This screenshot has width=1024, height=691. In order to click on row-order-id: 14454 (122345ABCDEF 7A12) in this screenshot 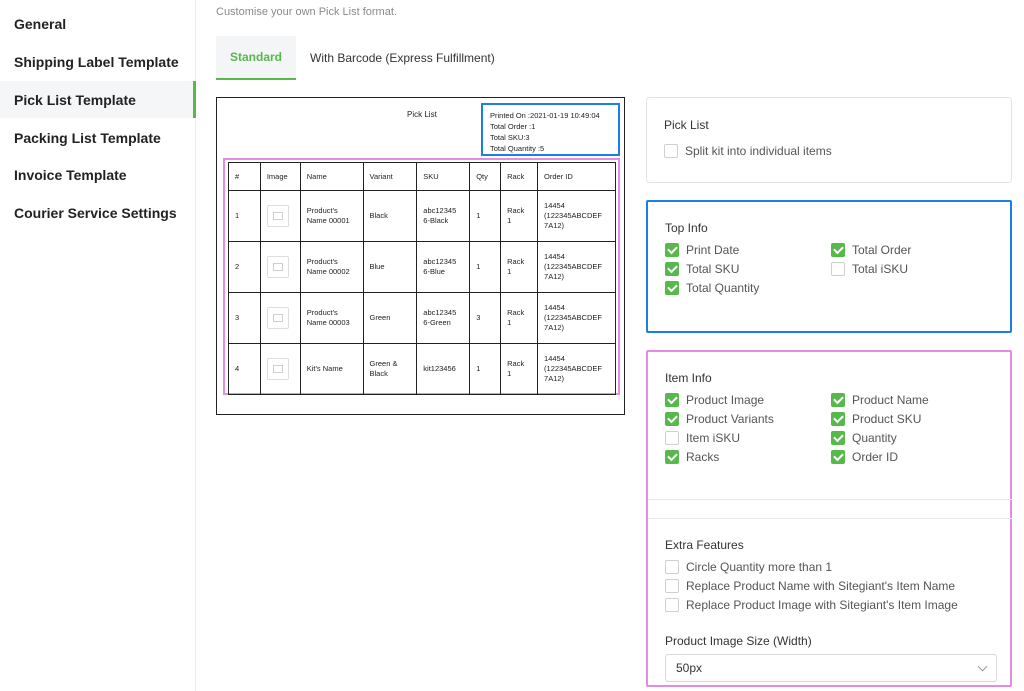, I will do `click(576, 318)`.